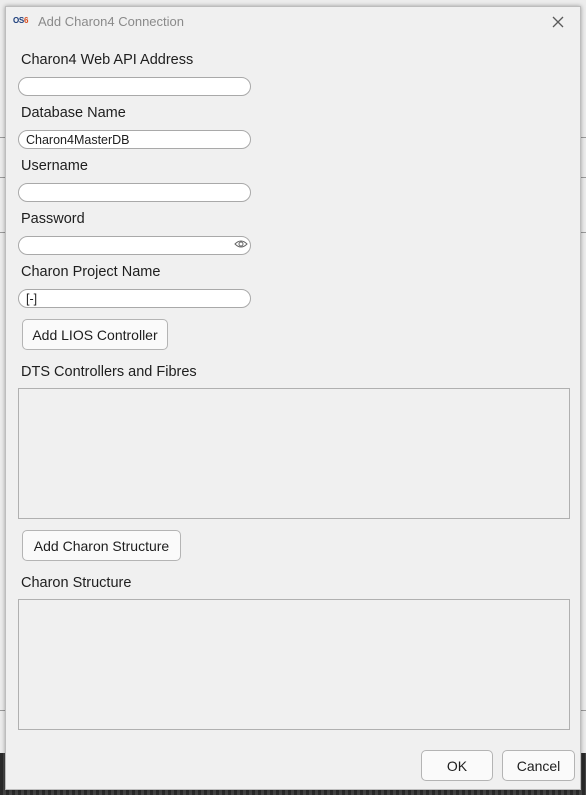  I want to click on close-button, so click(558, 22).